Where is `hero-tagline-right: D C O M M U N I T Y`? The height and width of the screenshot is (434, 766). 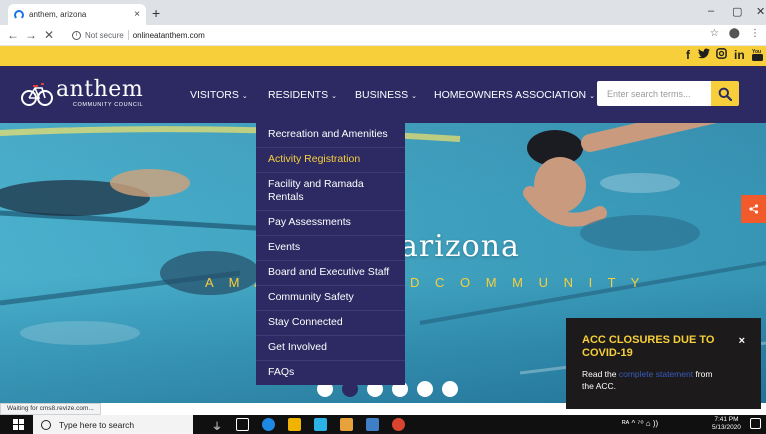
hero-tagline-right: D C O M M U N I T Y is located at coordinates (528, 282).